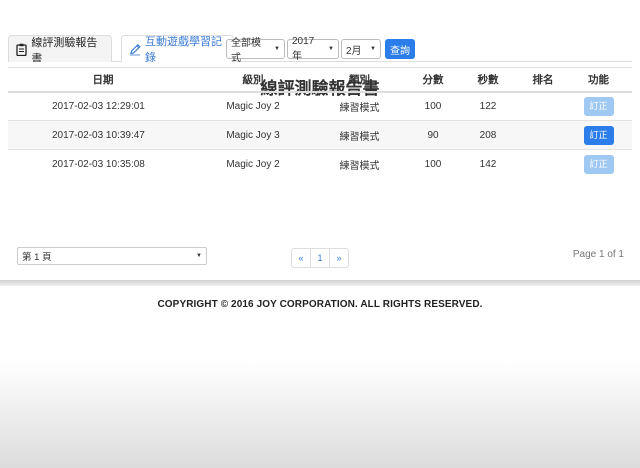 This screenshot has height=468, width=640. I want to click on filter-bar: 全部模式 ▼ 2017年 ▼ 2月 ▼ 查詢, so click(320, 50).